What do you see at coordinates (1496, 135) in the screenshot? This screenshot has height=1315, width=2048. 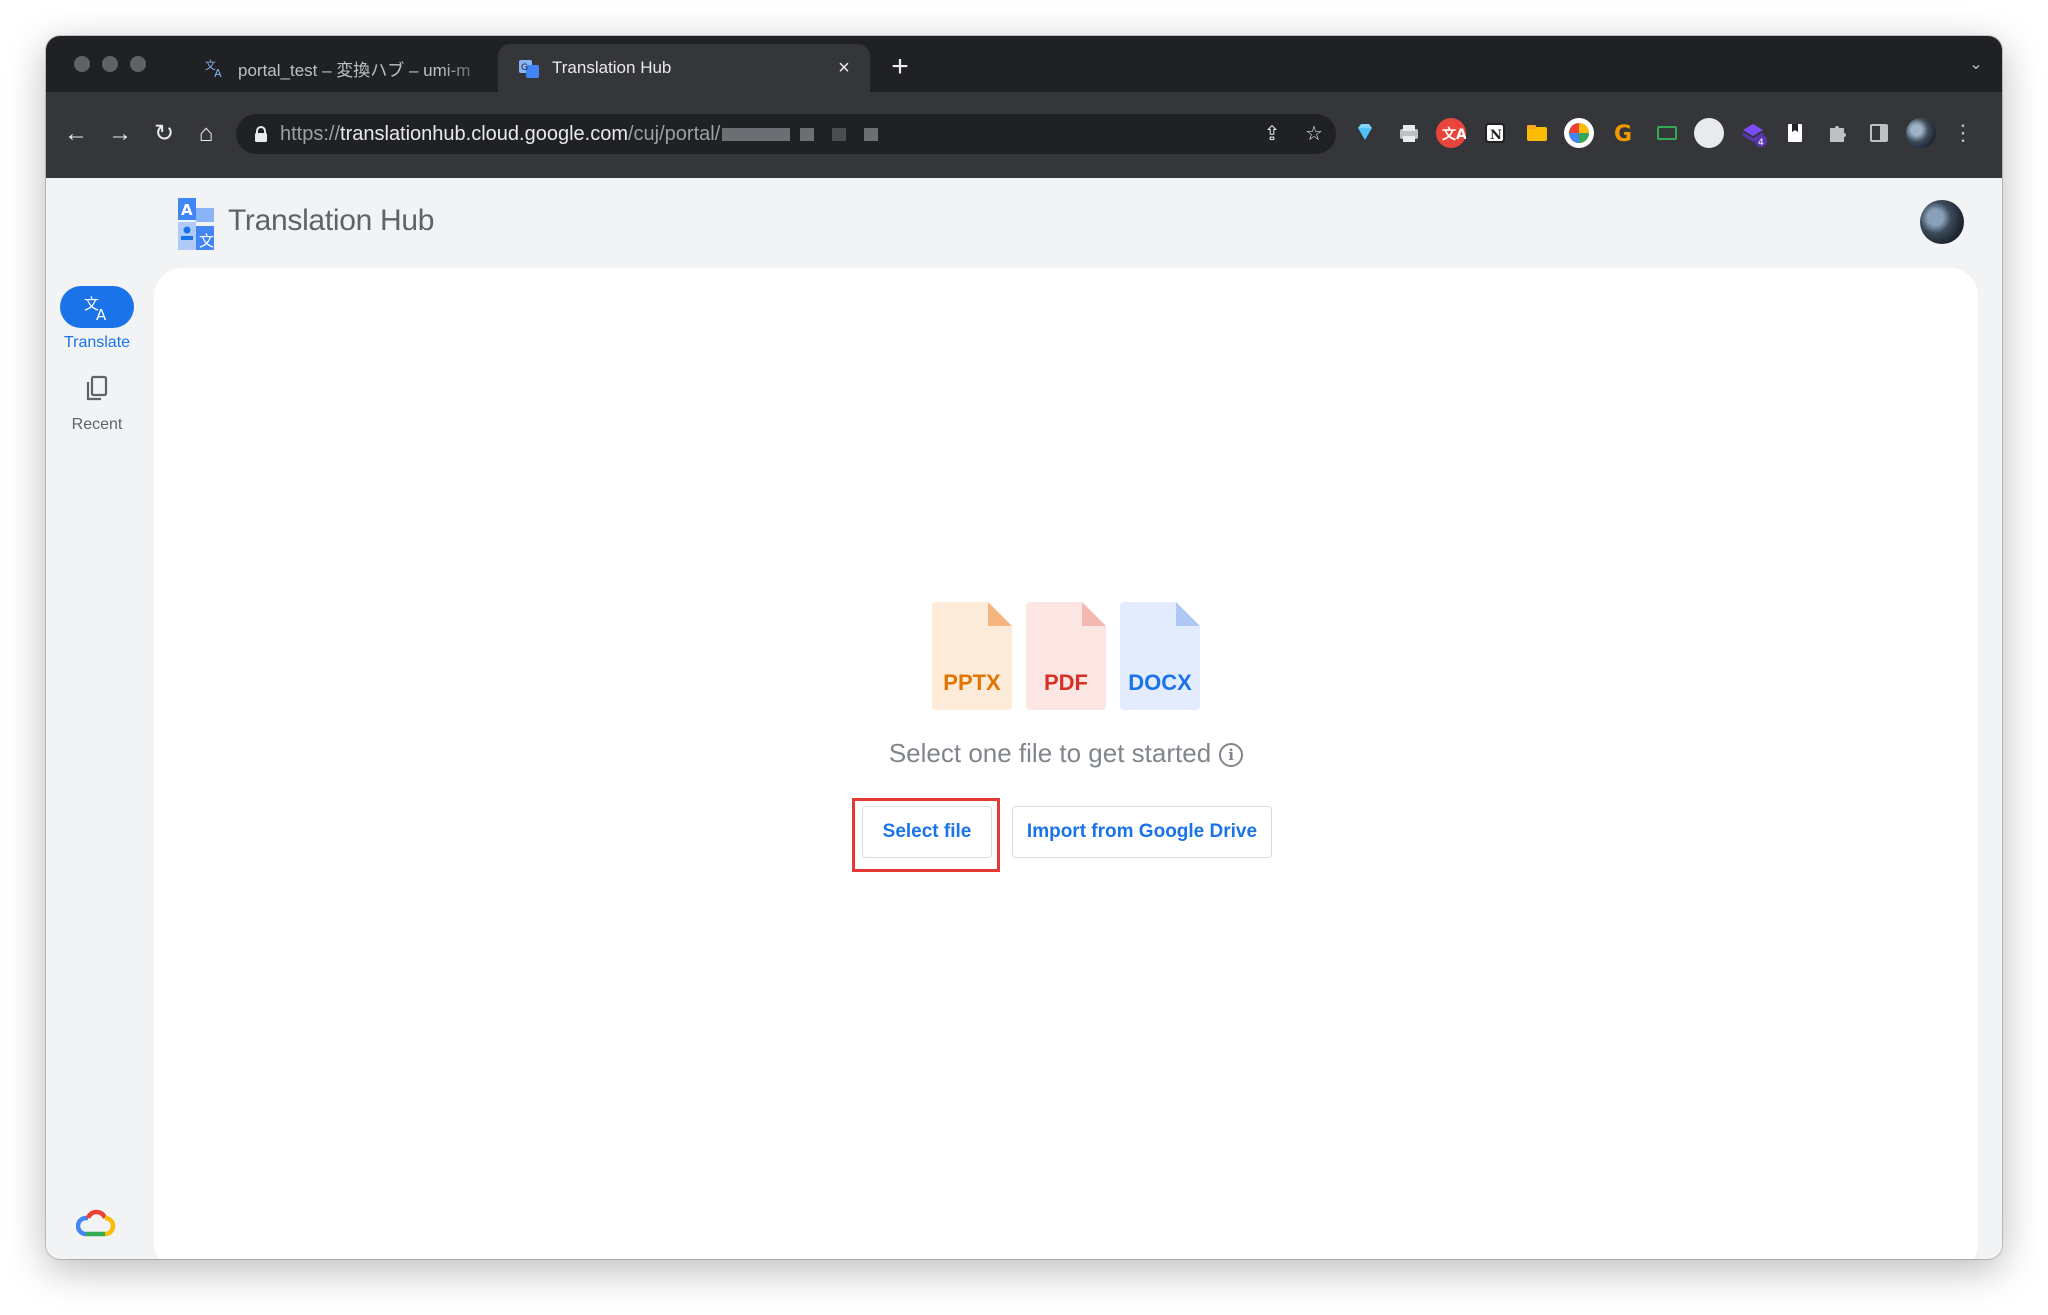 I see `svg-text: N` at bounding box center [1496, 135].